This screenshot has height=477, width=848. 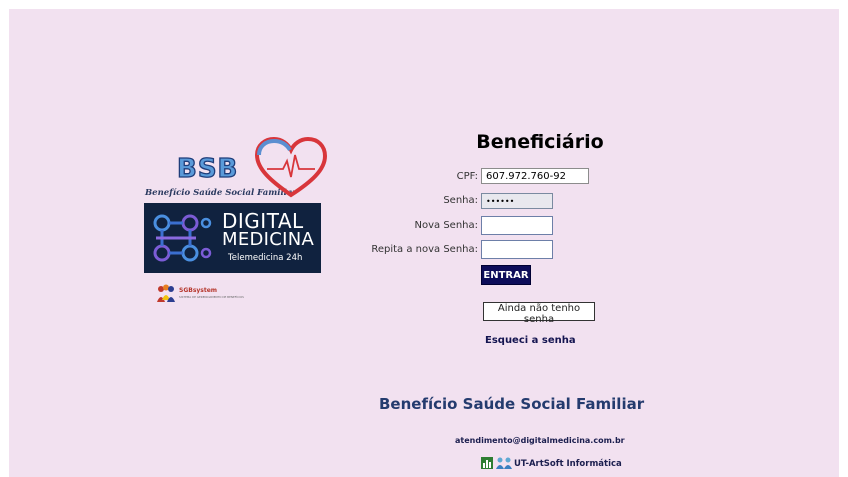 I want to click on form-title: Beneficiário, so click(x=540, y=142).